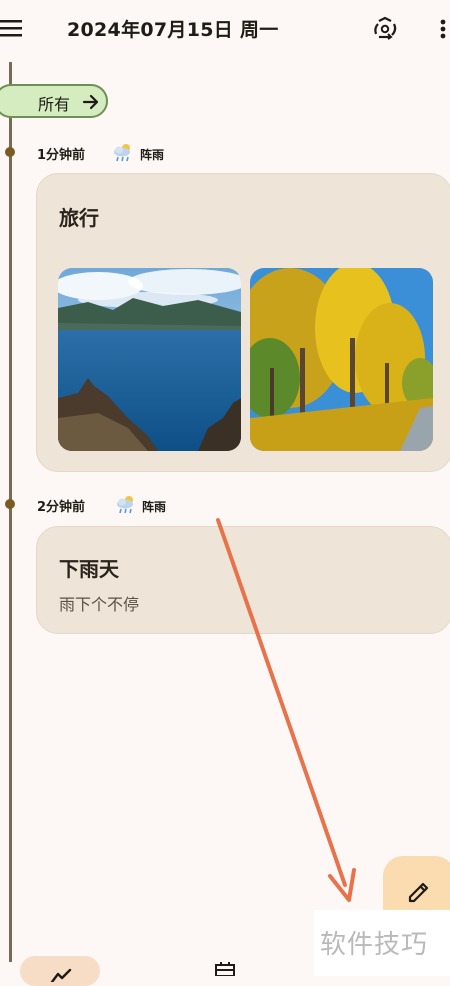  What do you see at coordinates (418, 892) in the screenshot?
I see `edit-pencil-icon` at bounding box center [418, 892].